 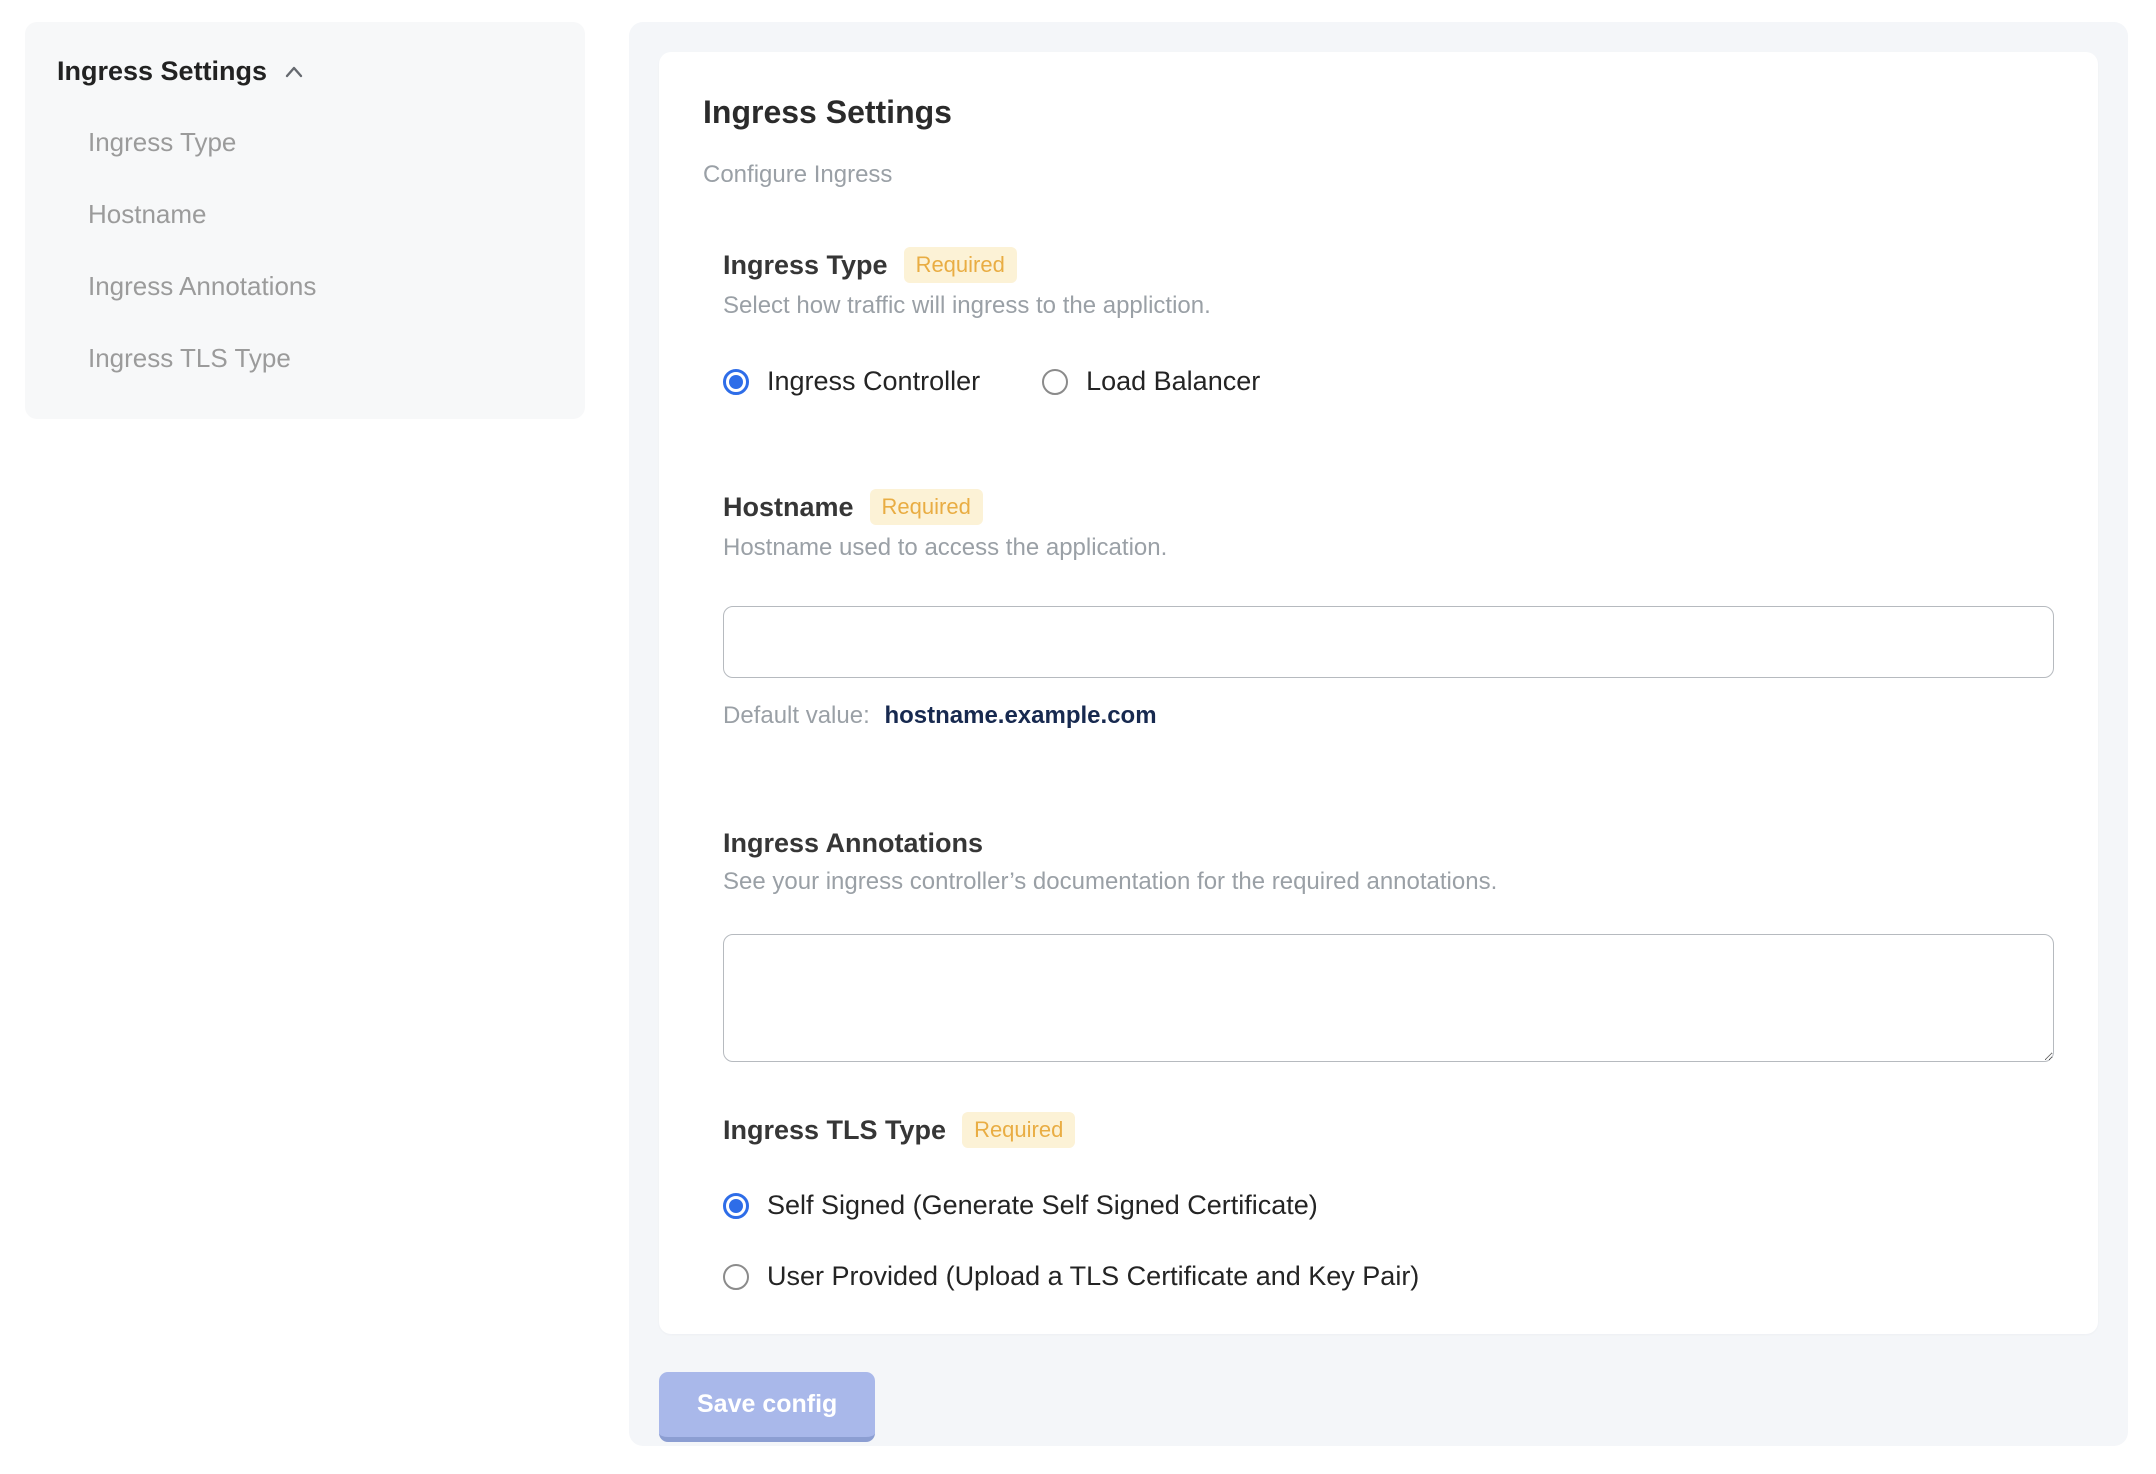 I want to click on ingress-annotations-textarea, so click(x=1388, y=998).